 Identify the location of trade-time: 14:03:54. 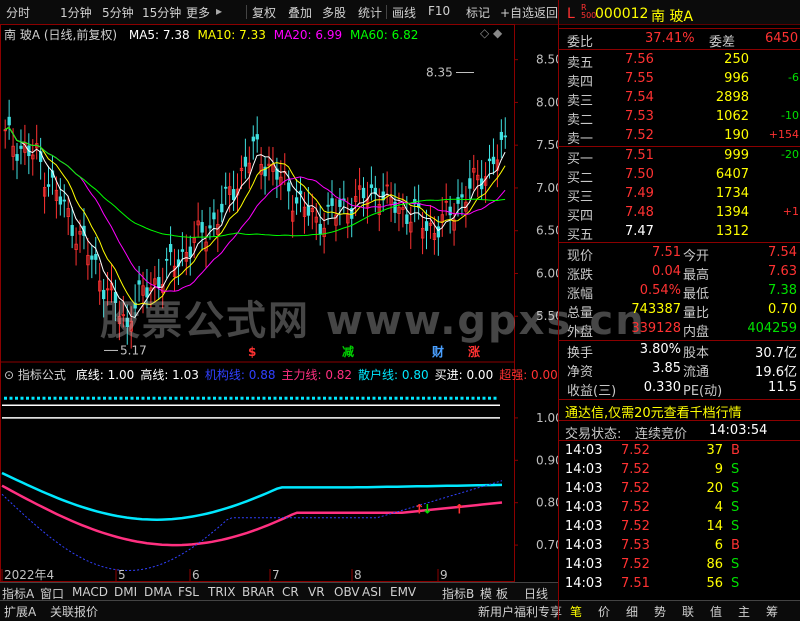
(738, 430).